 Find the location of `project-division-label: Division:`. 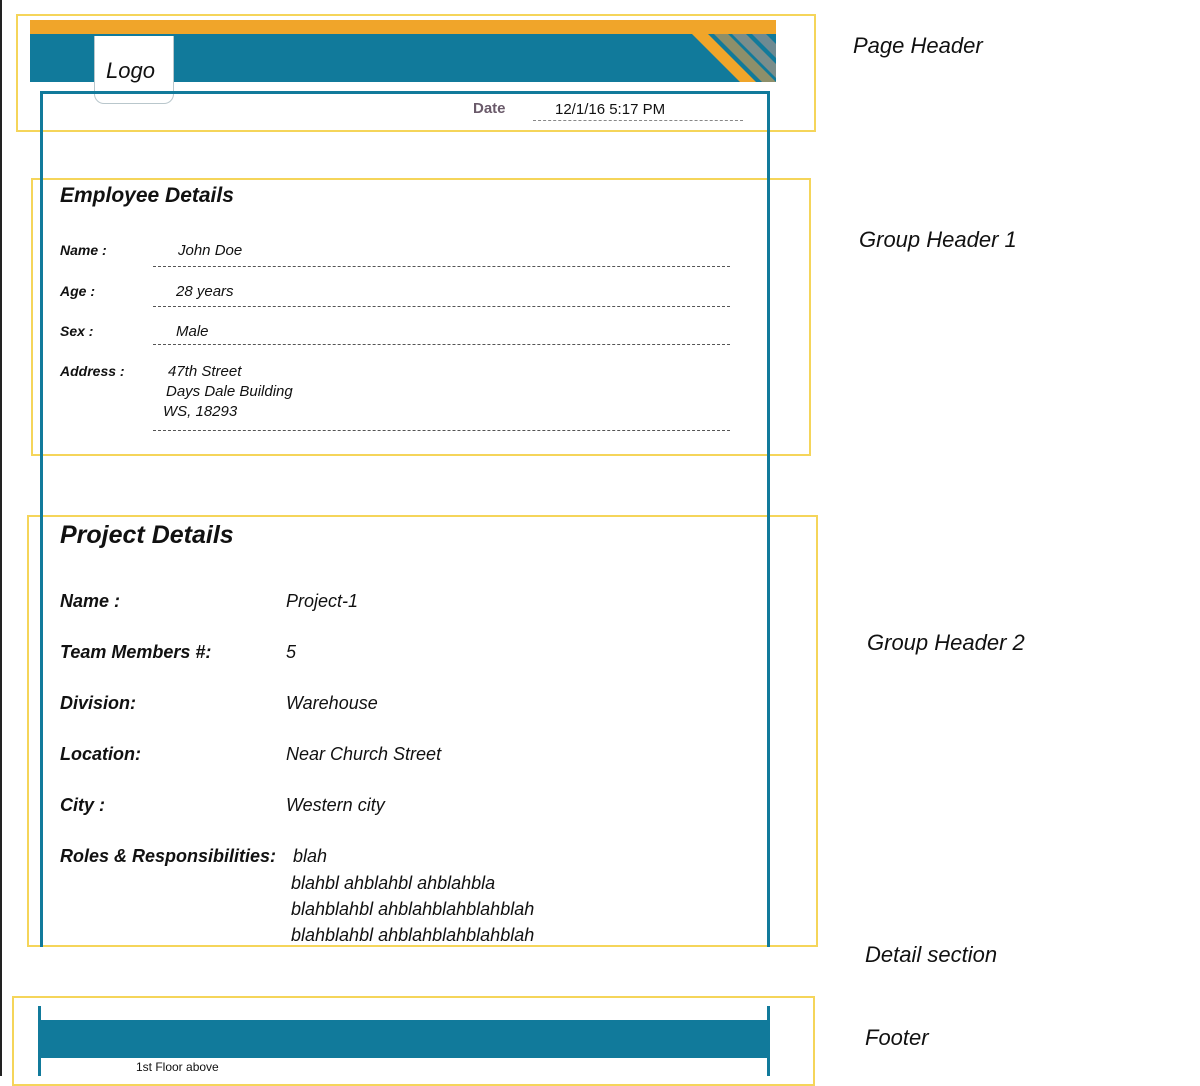

project-division-label: Division: is located at coordinates (98, 703).